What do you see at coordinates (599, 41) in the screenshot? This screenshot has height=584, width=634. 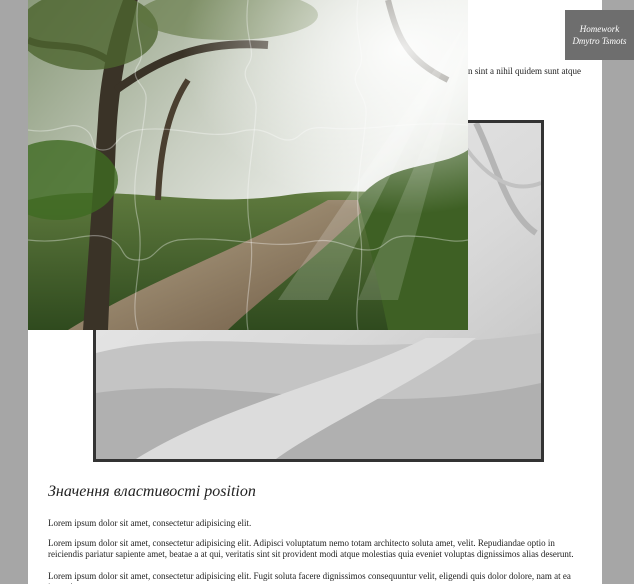 I see `badge-line-2: Dmytro Tsmots` at bounding box center [599, 41].